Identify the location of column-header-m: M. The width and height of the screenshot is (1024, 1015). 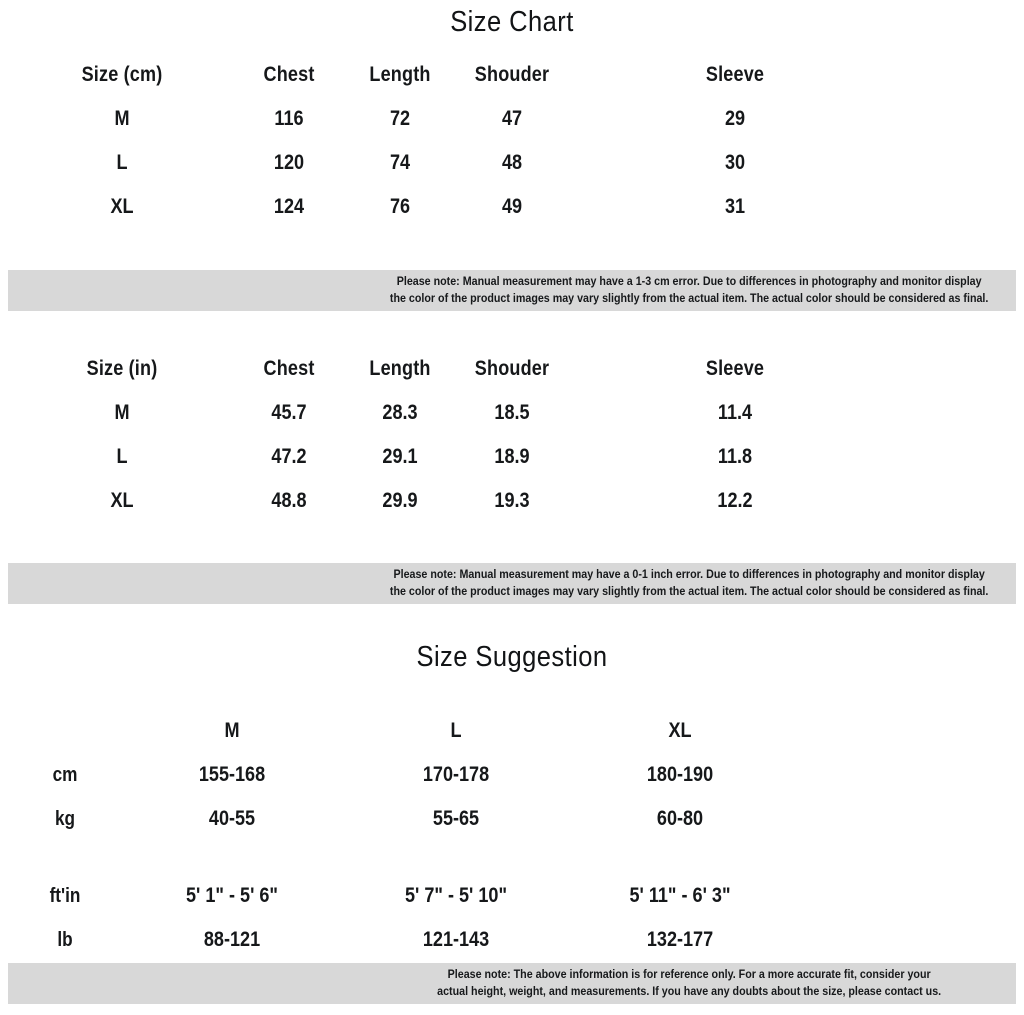
(232, 730).